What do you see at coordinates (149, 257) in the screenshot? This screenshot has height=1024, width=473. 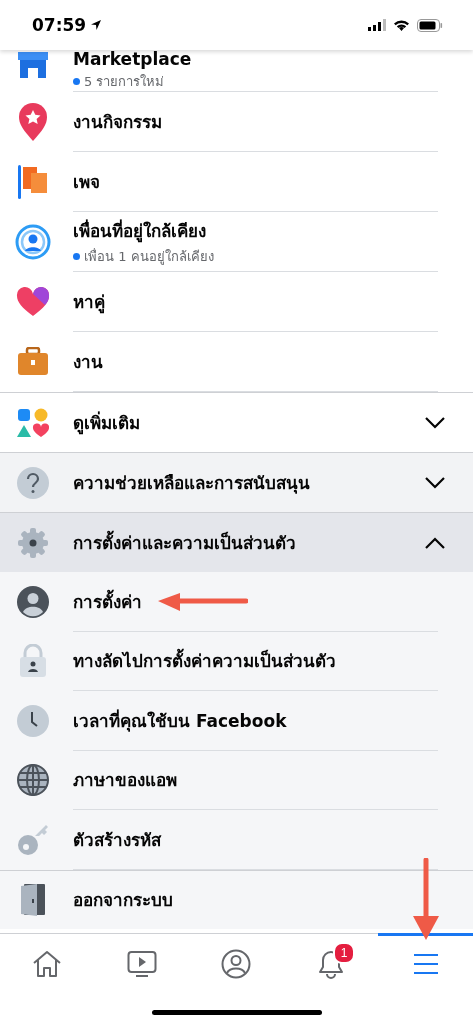 I see `menu-subtitle: เพื่อน 1 คนอยู่ใกล้เคียง` at bounding box center [149, 257].